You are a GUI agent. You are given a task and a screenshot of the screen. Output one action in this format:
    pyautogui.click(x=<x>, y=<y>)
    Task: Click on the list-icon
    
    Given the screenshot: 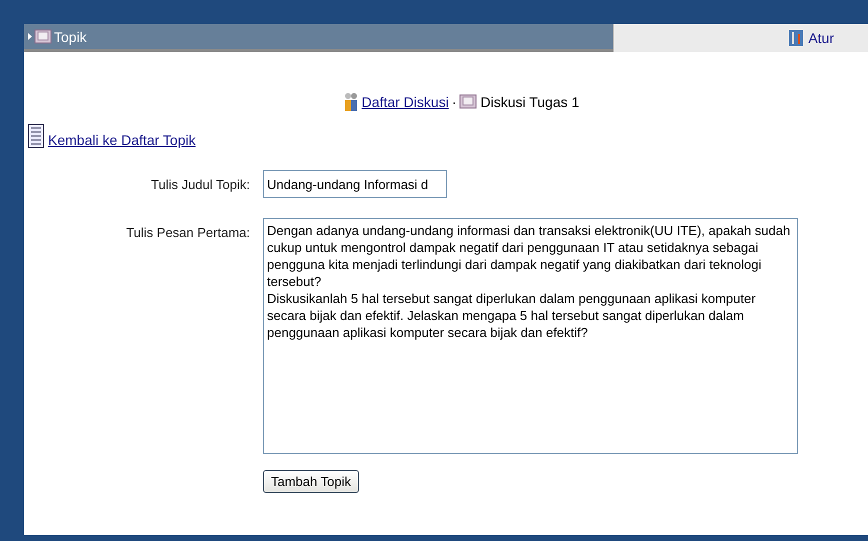 What is the action you would take?
    pyautogui.click(x=36, y=136)
    